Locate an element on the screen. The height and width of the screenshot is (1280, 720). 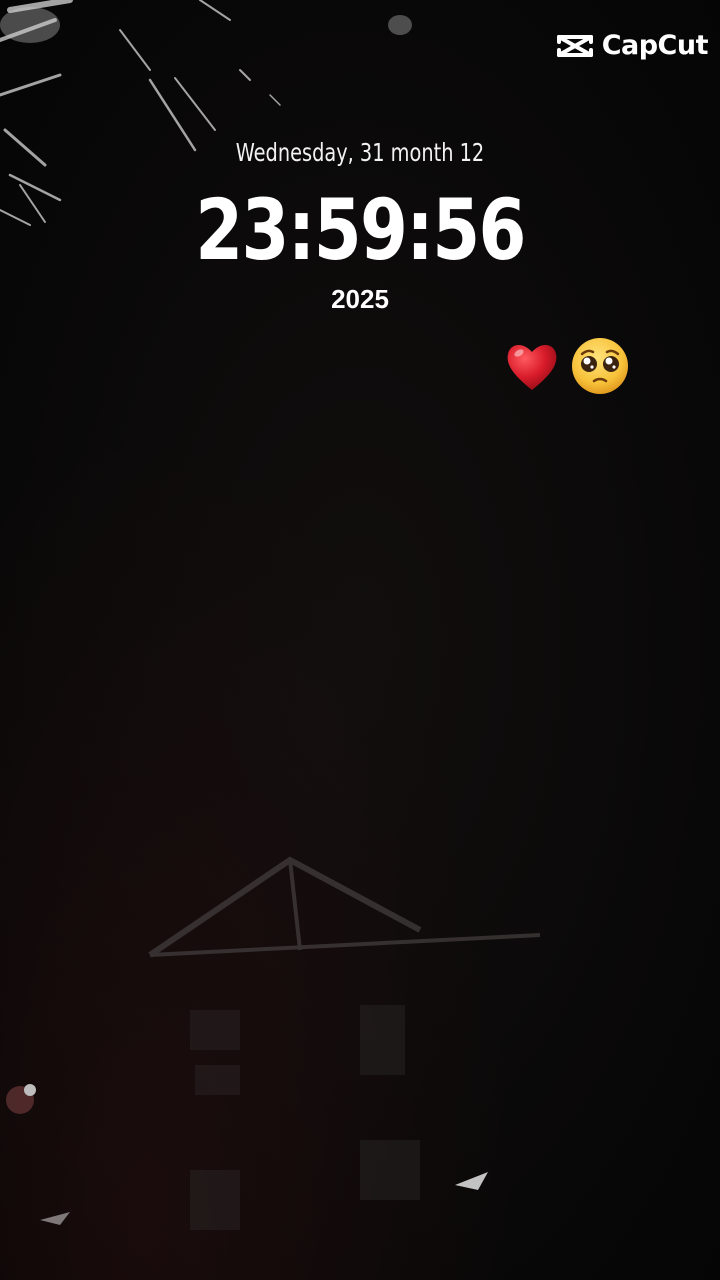
capcut-wordmark: CapCut is located at coordinates (655, 45).